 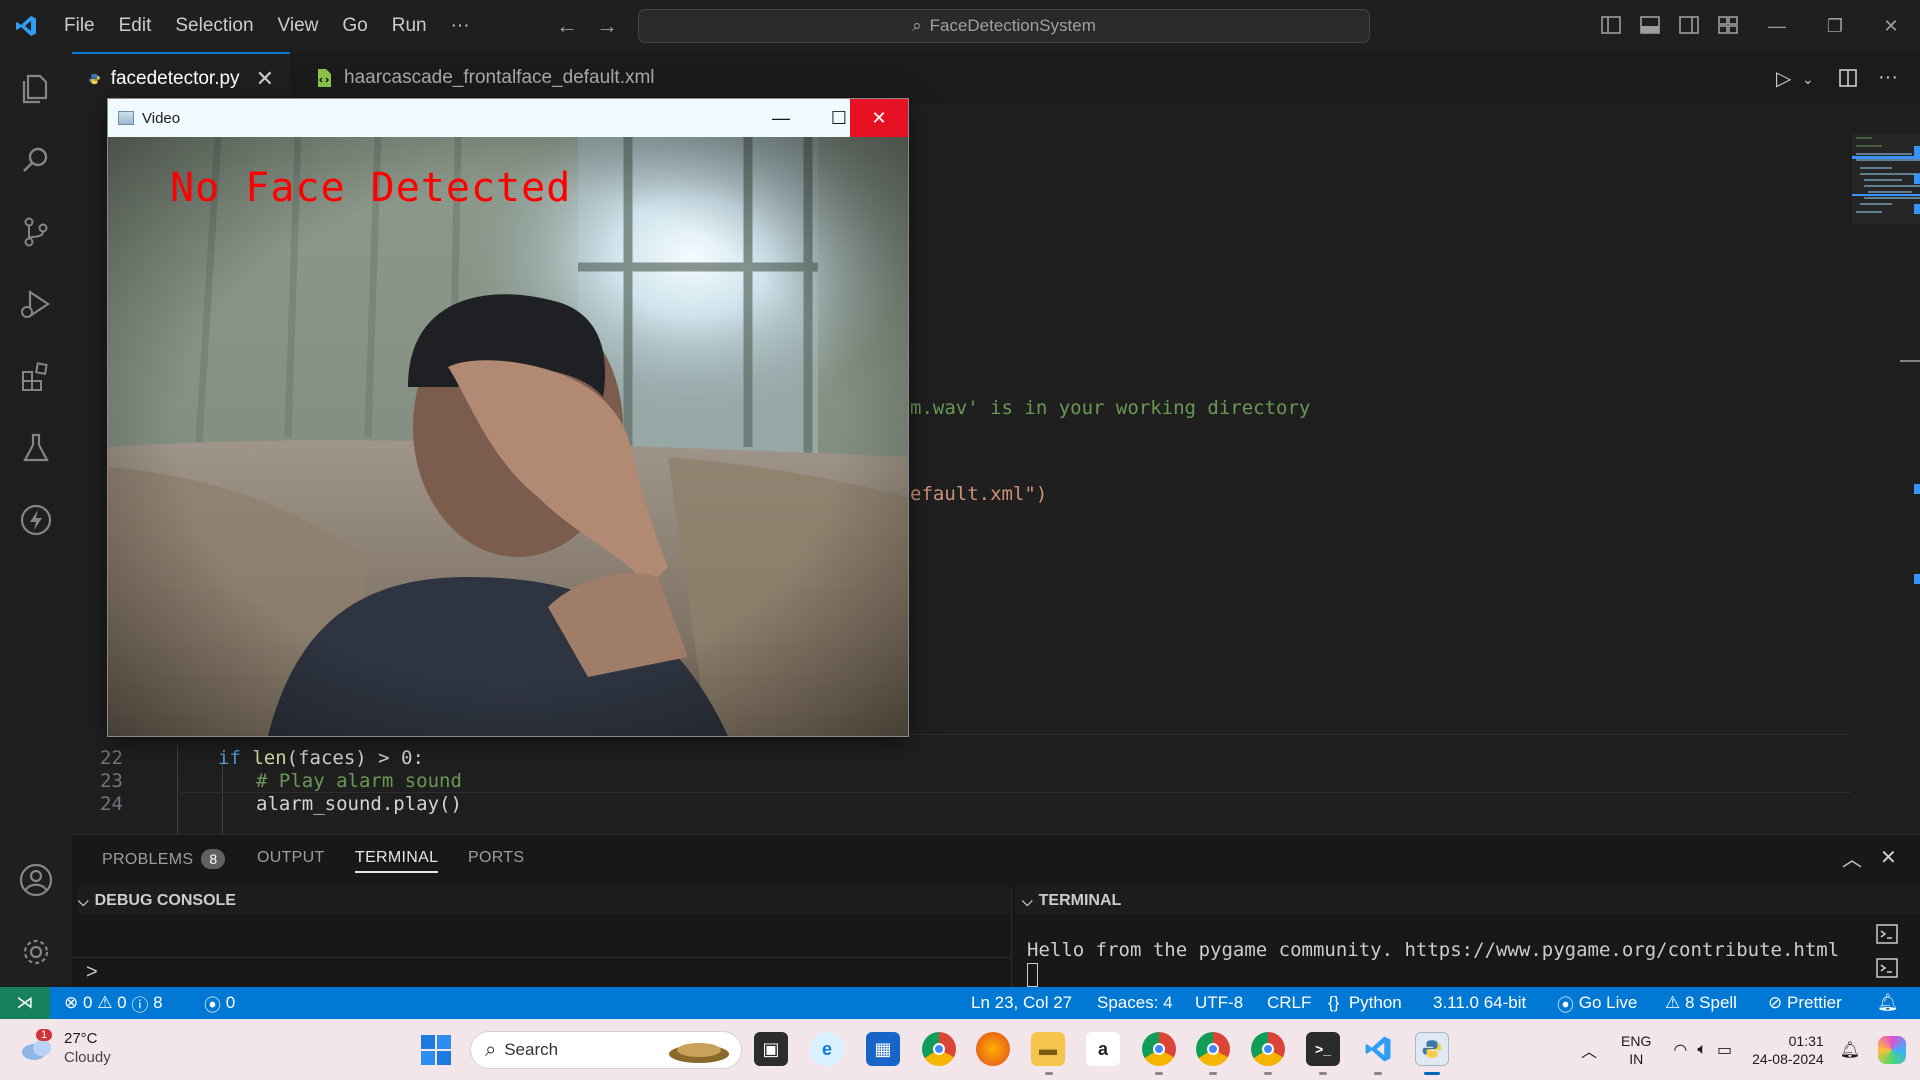 I want to click on windows-start-icon, so click(x=436, y=1052).